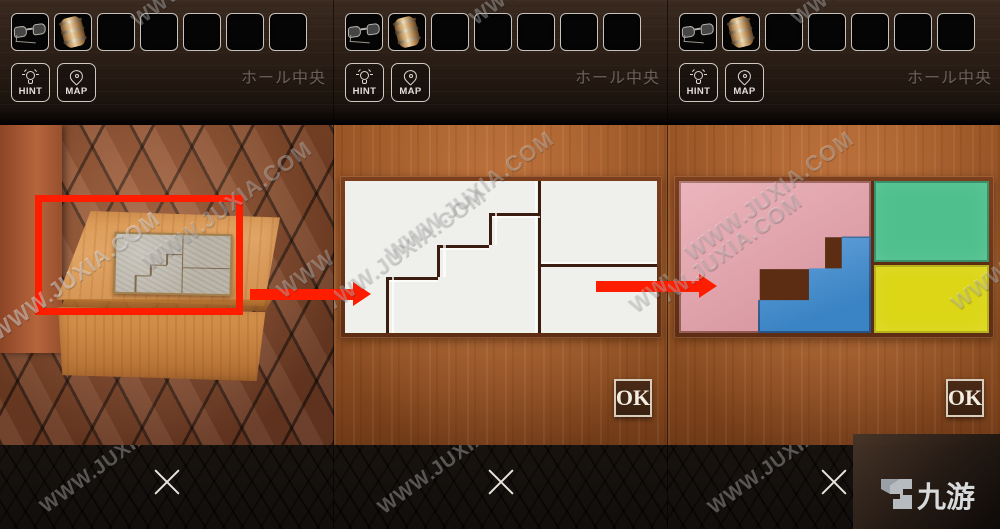 This screenshot has width=1000, height=529. What do you see at coordinates (490, 228) in the screenshot?
I see `seam-step1-v` at bounding box center [490, 228].